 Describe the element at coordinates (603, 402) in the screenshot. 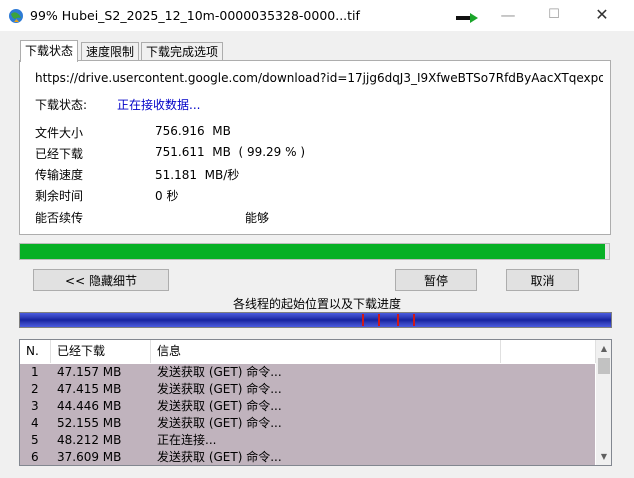

I see `vertical-scrollbar: ▲ ▼` at that location.